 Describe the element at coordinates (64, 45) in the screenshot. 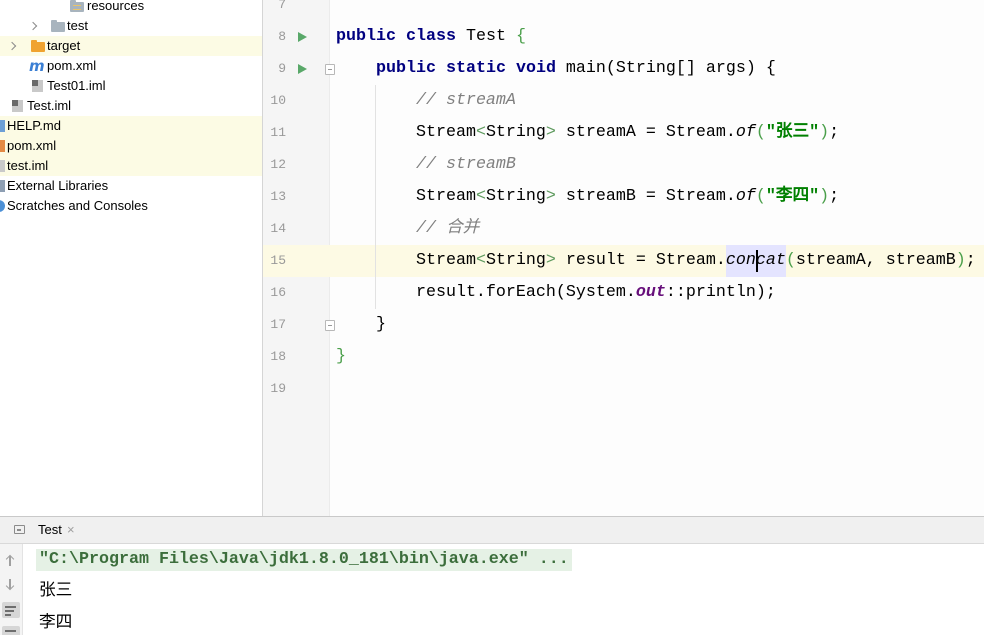

I see `tree-item-label: target` at that location.